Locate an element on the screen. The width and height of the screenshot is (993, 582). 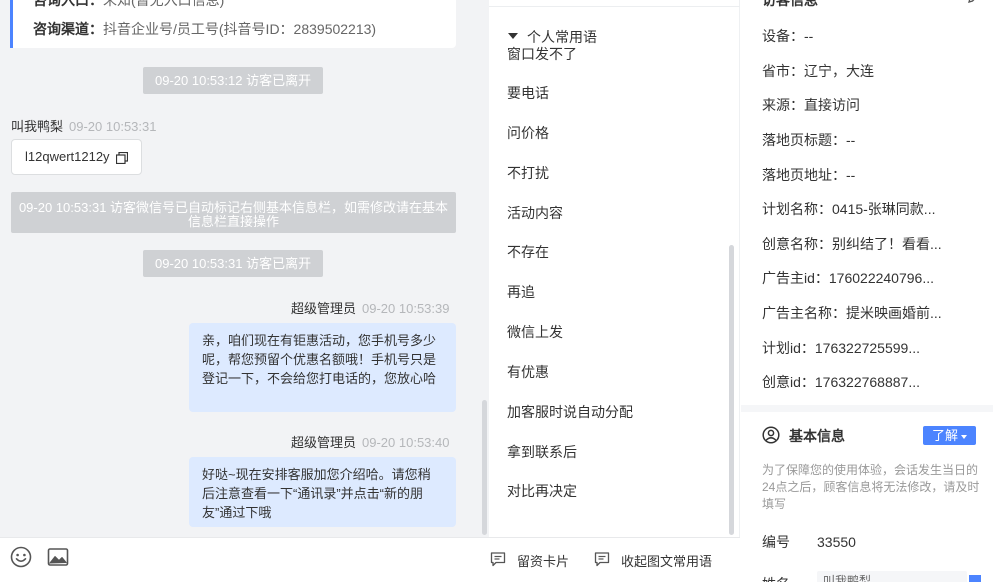
system-message-visitor-left: 09-20 10:53:12 访客已离开 is located at coordinates (233, 80).